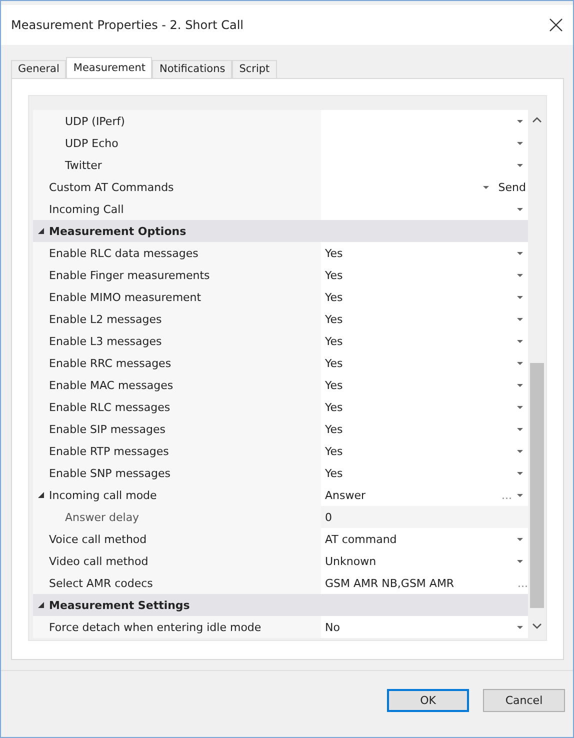 Image resolution: width=574 pixels, height=738 pixels. Describe the element at coordinates (106, 341) in the screenshot. I see `property-name: Enable L3 messages` at that location.